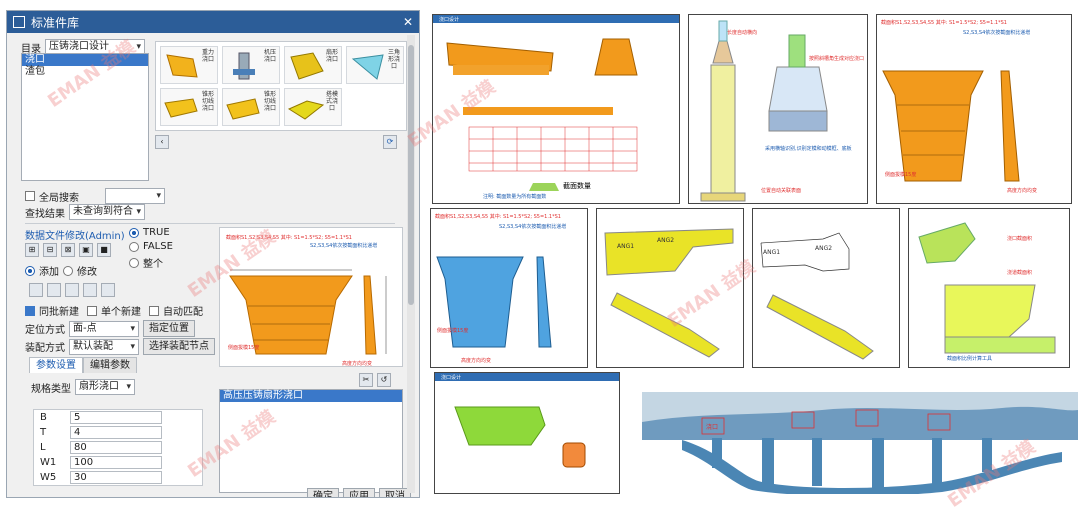 This screenshot has height=526, width=1080. I want to click on thumbnail-gravity-gate: 重力浇口, so click(189, 65).